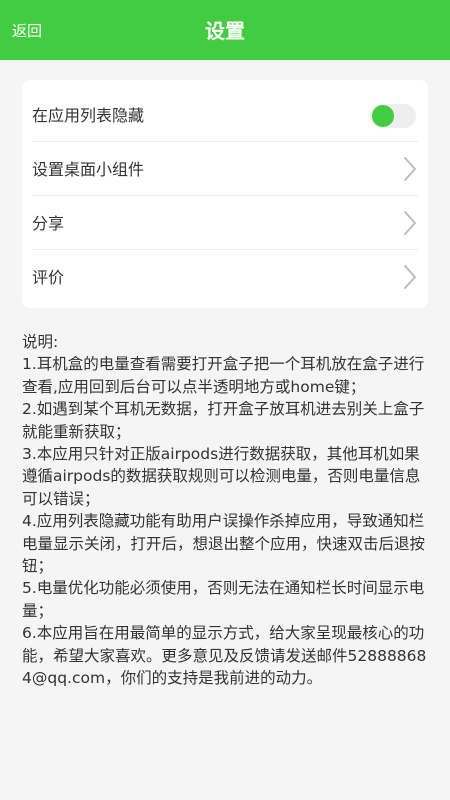 This screenshot has height=800, width=450. I want to click on description-line: 5.电量优化功能必须使用，否则无法在通知栏长时间显示电量；, so click(223, 599).